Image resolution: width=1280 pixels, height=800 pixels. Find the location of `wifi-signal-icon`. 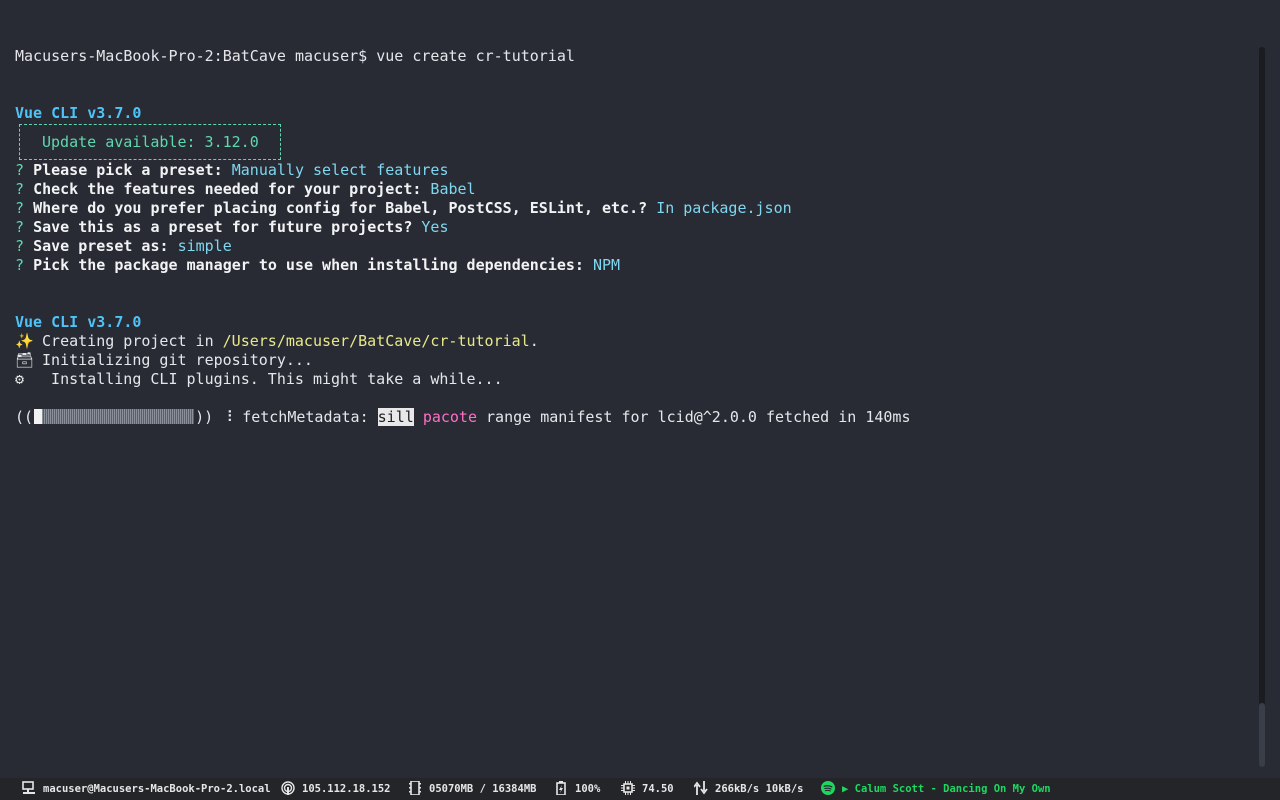

wifi-signal-icon is located at coordinates (288, 788).